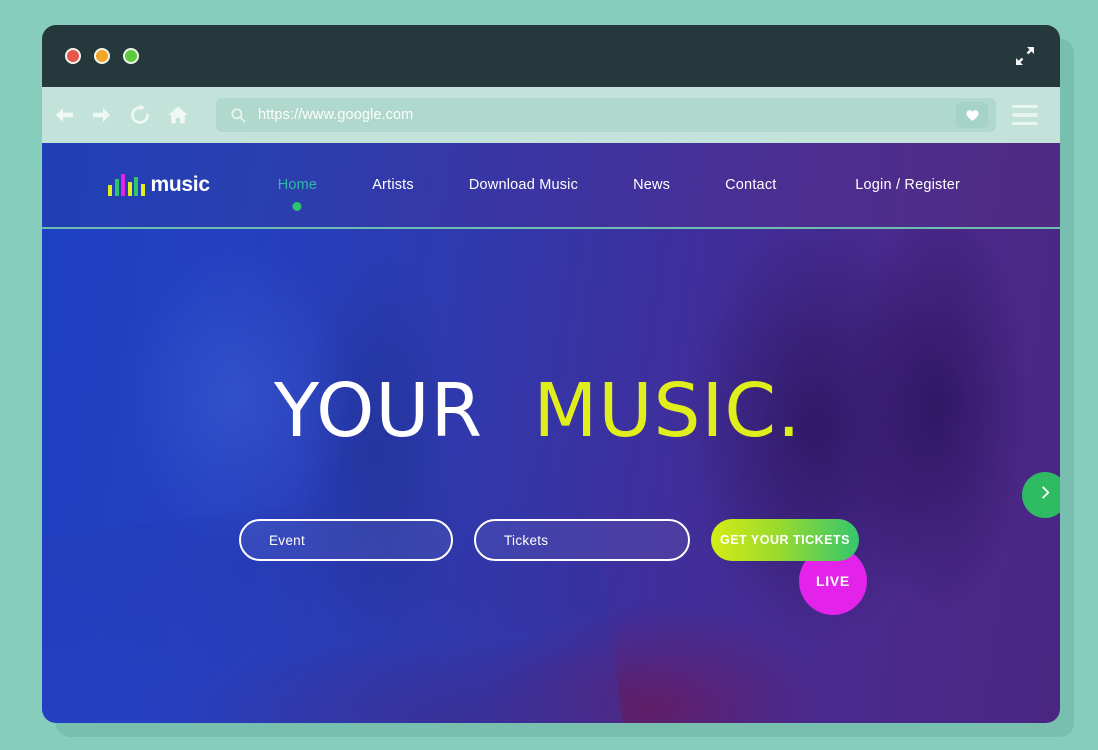 This screenshot has width=1098, height=750. What do you see at coordinates (750, 185) in the screenshot?
I see `nav-item-contact: Contact` at bounding box center [750, 185].